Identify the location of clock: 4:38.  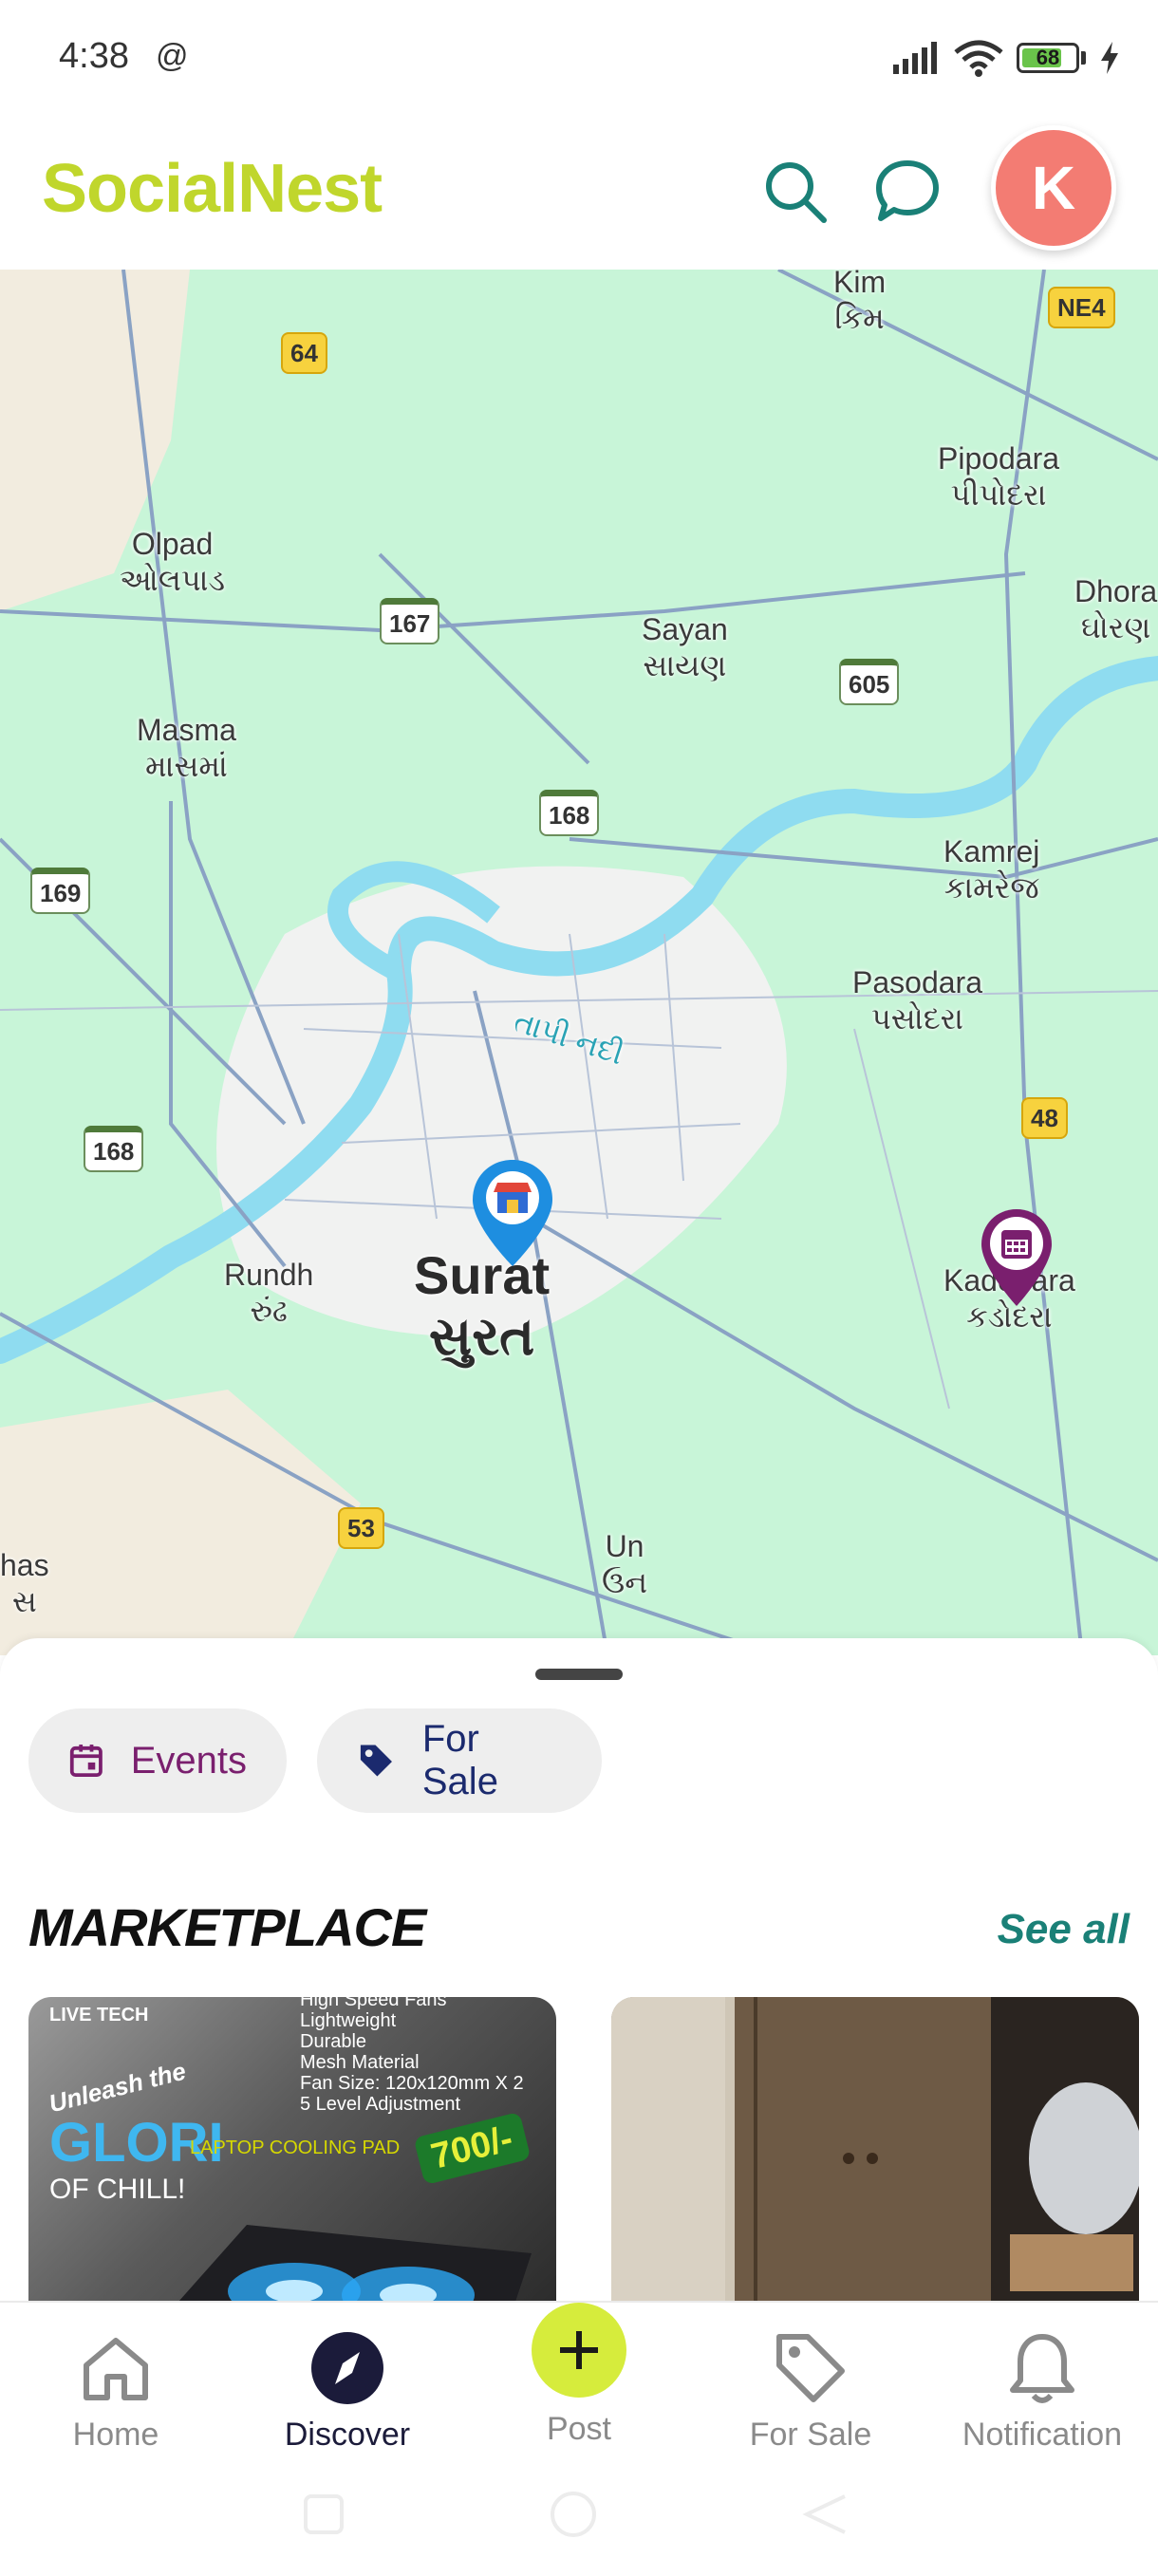
(94, 56).